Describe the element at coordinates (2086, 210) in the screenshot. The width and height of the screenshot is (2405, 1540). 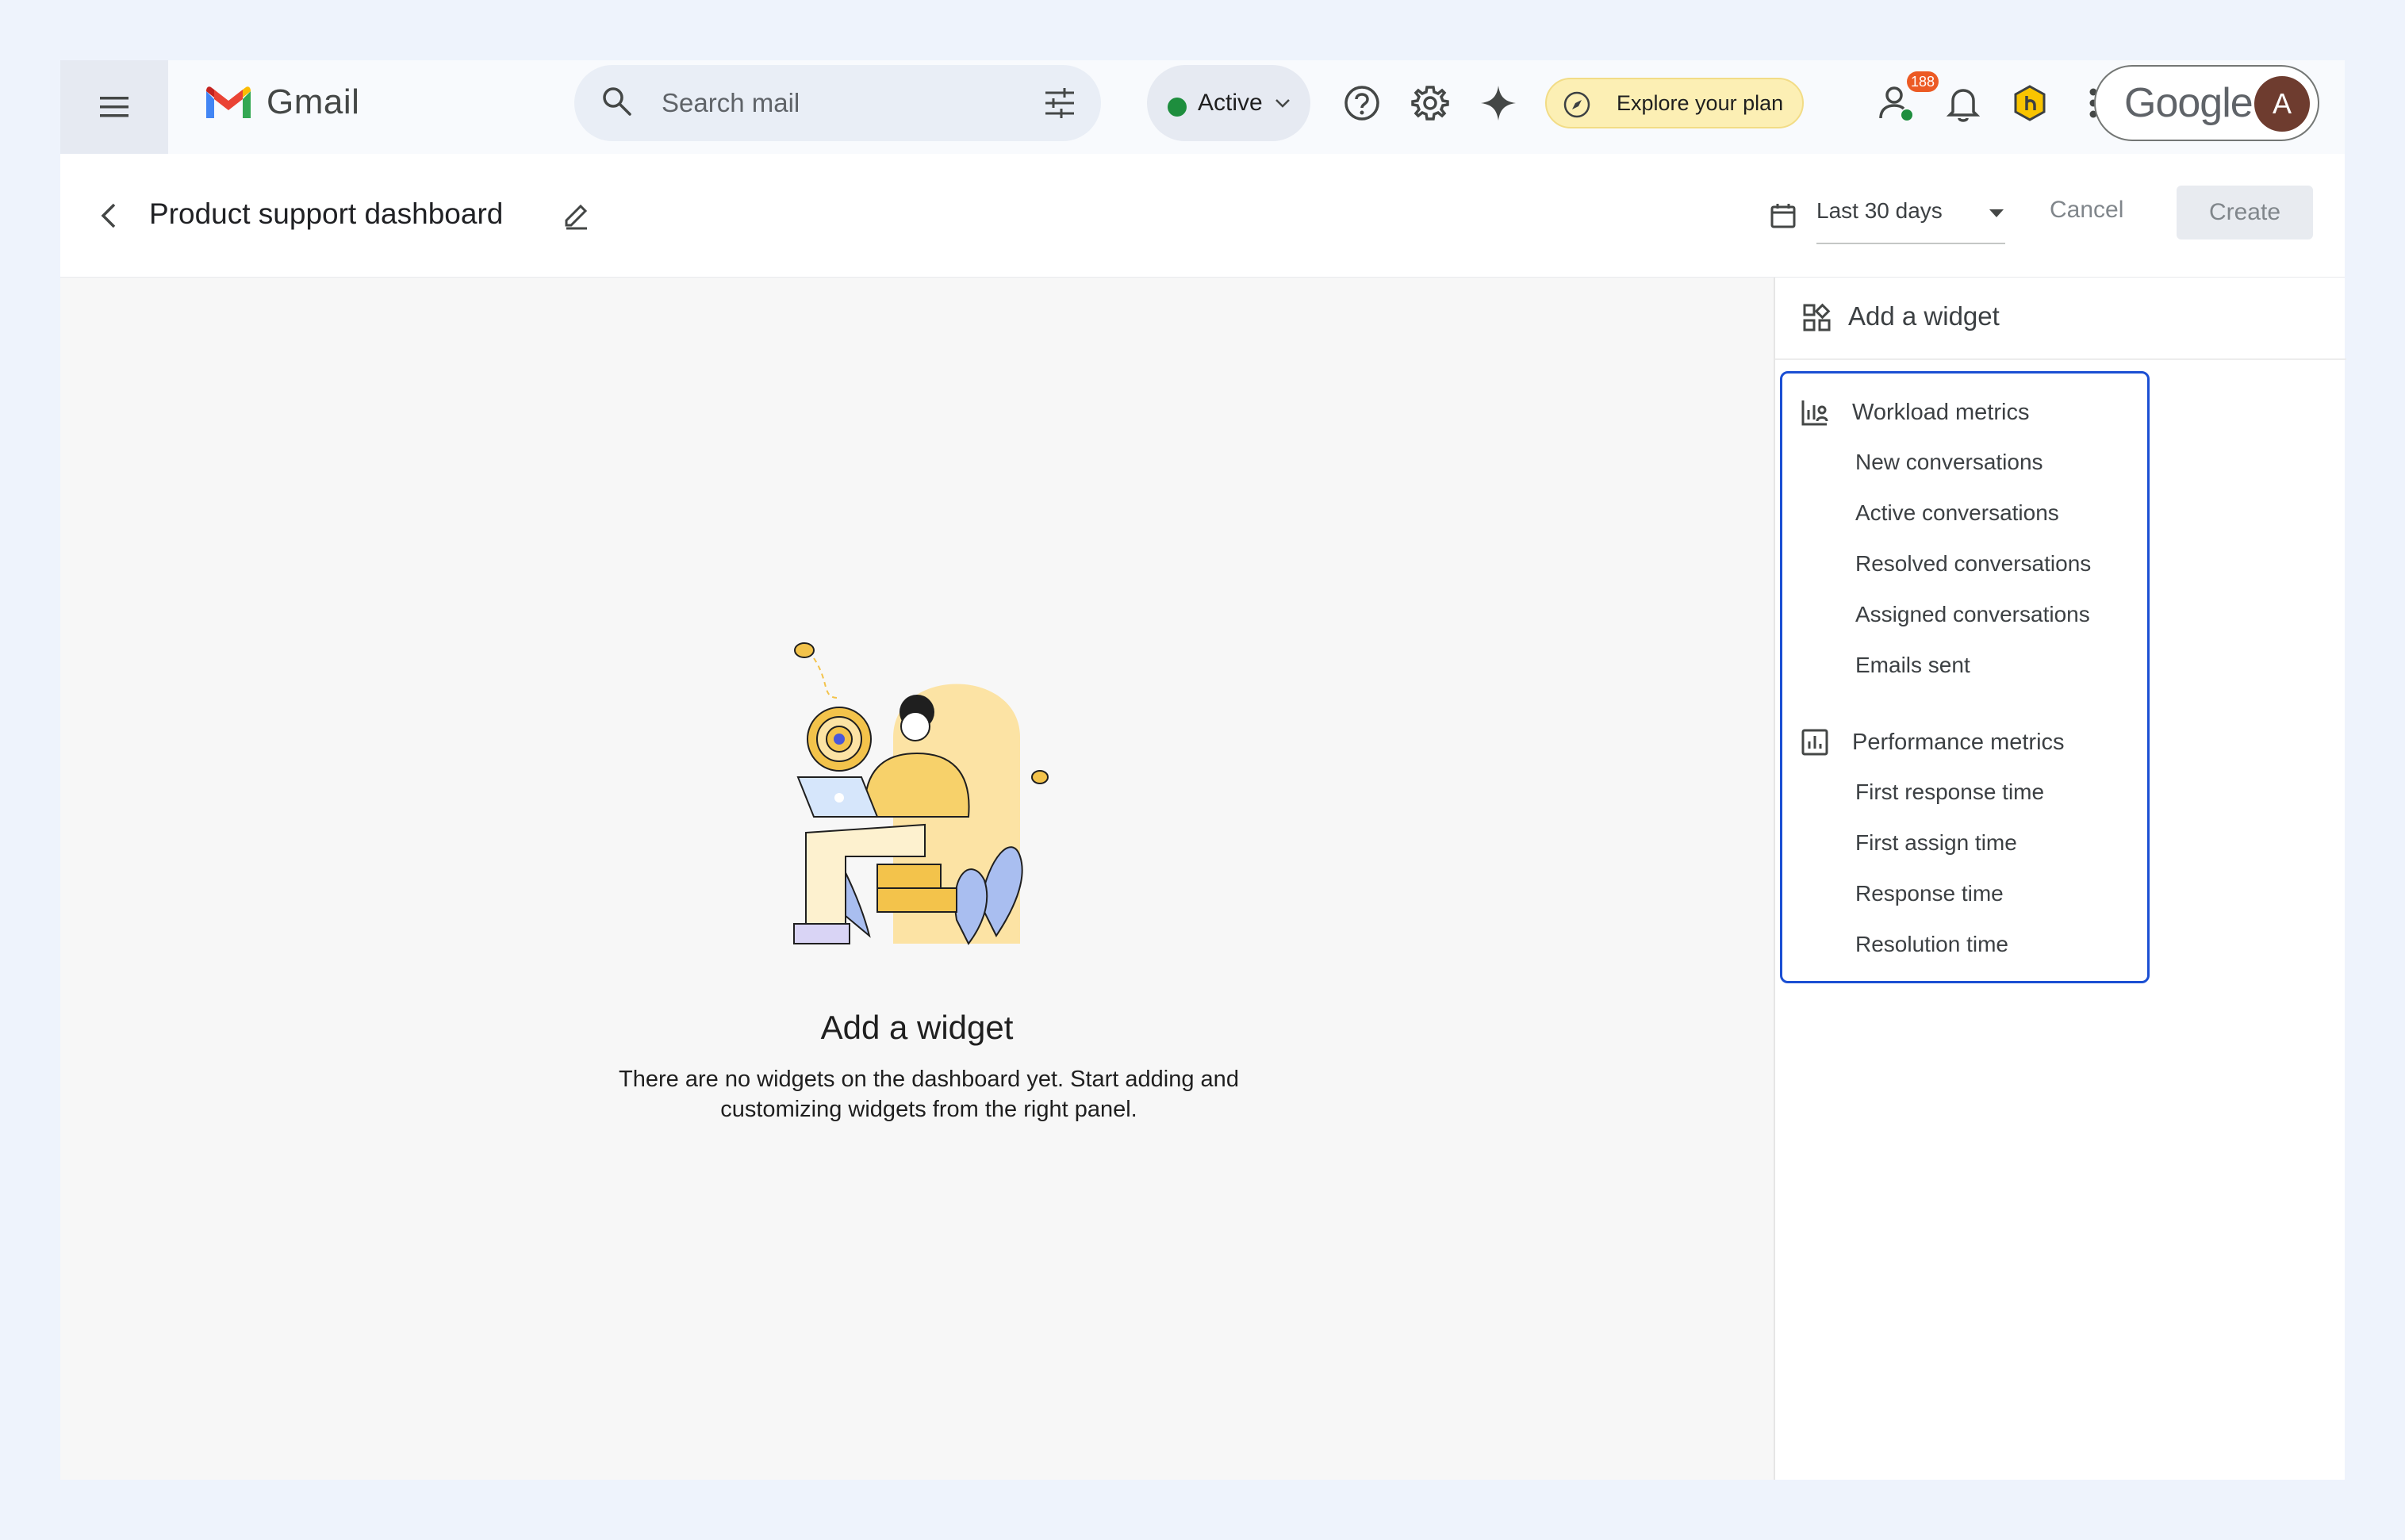
I see `cancel-button: Cancel` at that location.